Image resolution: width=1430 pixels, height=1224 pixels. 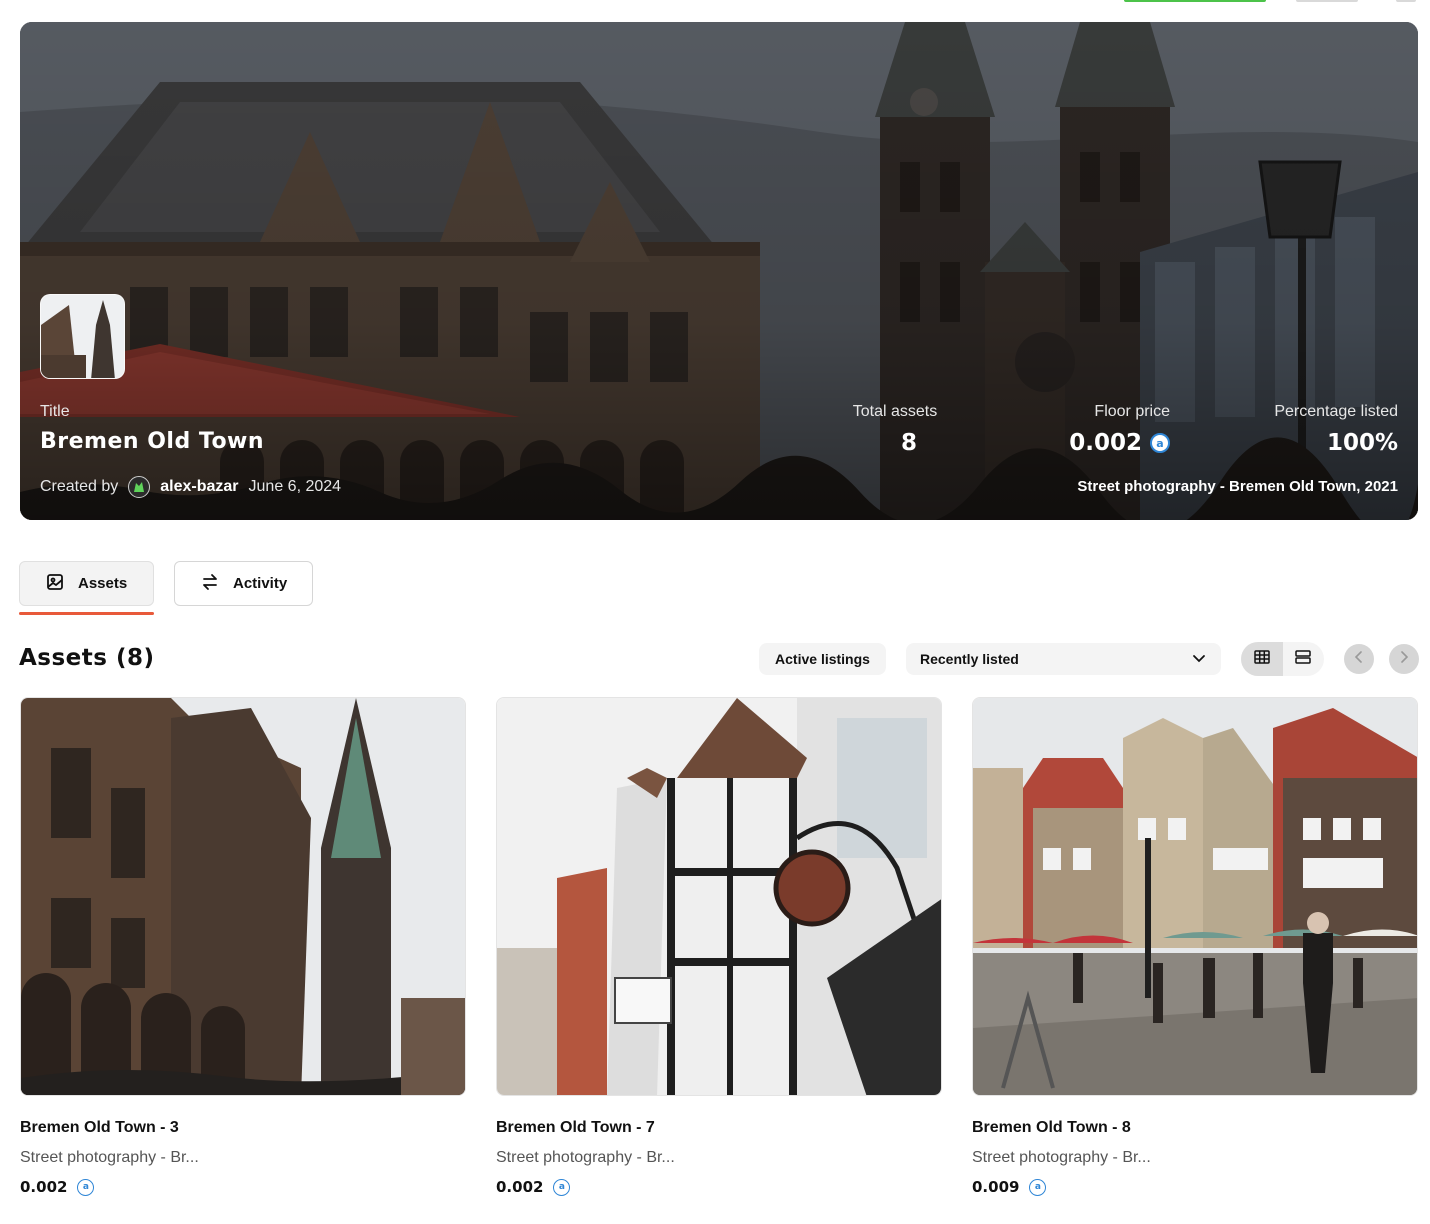 What do you see at coordinates (139, 487) in the screenshot?
I see `creator-avatar` at bounding box center [139, 487].